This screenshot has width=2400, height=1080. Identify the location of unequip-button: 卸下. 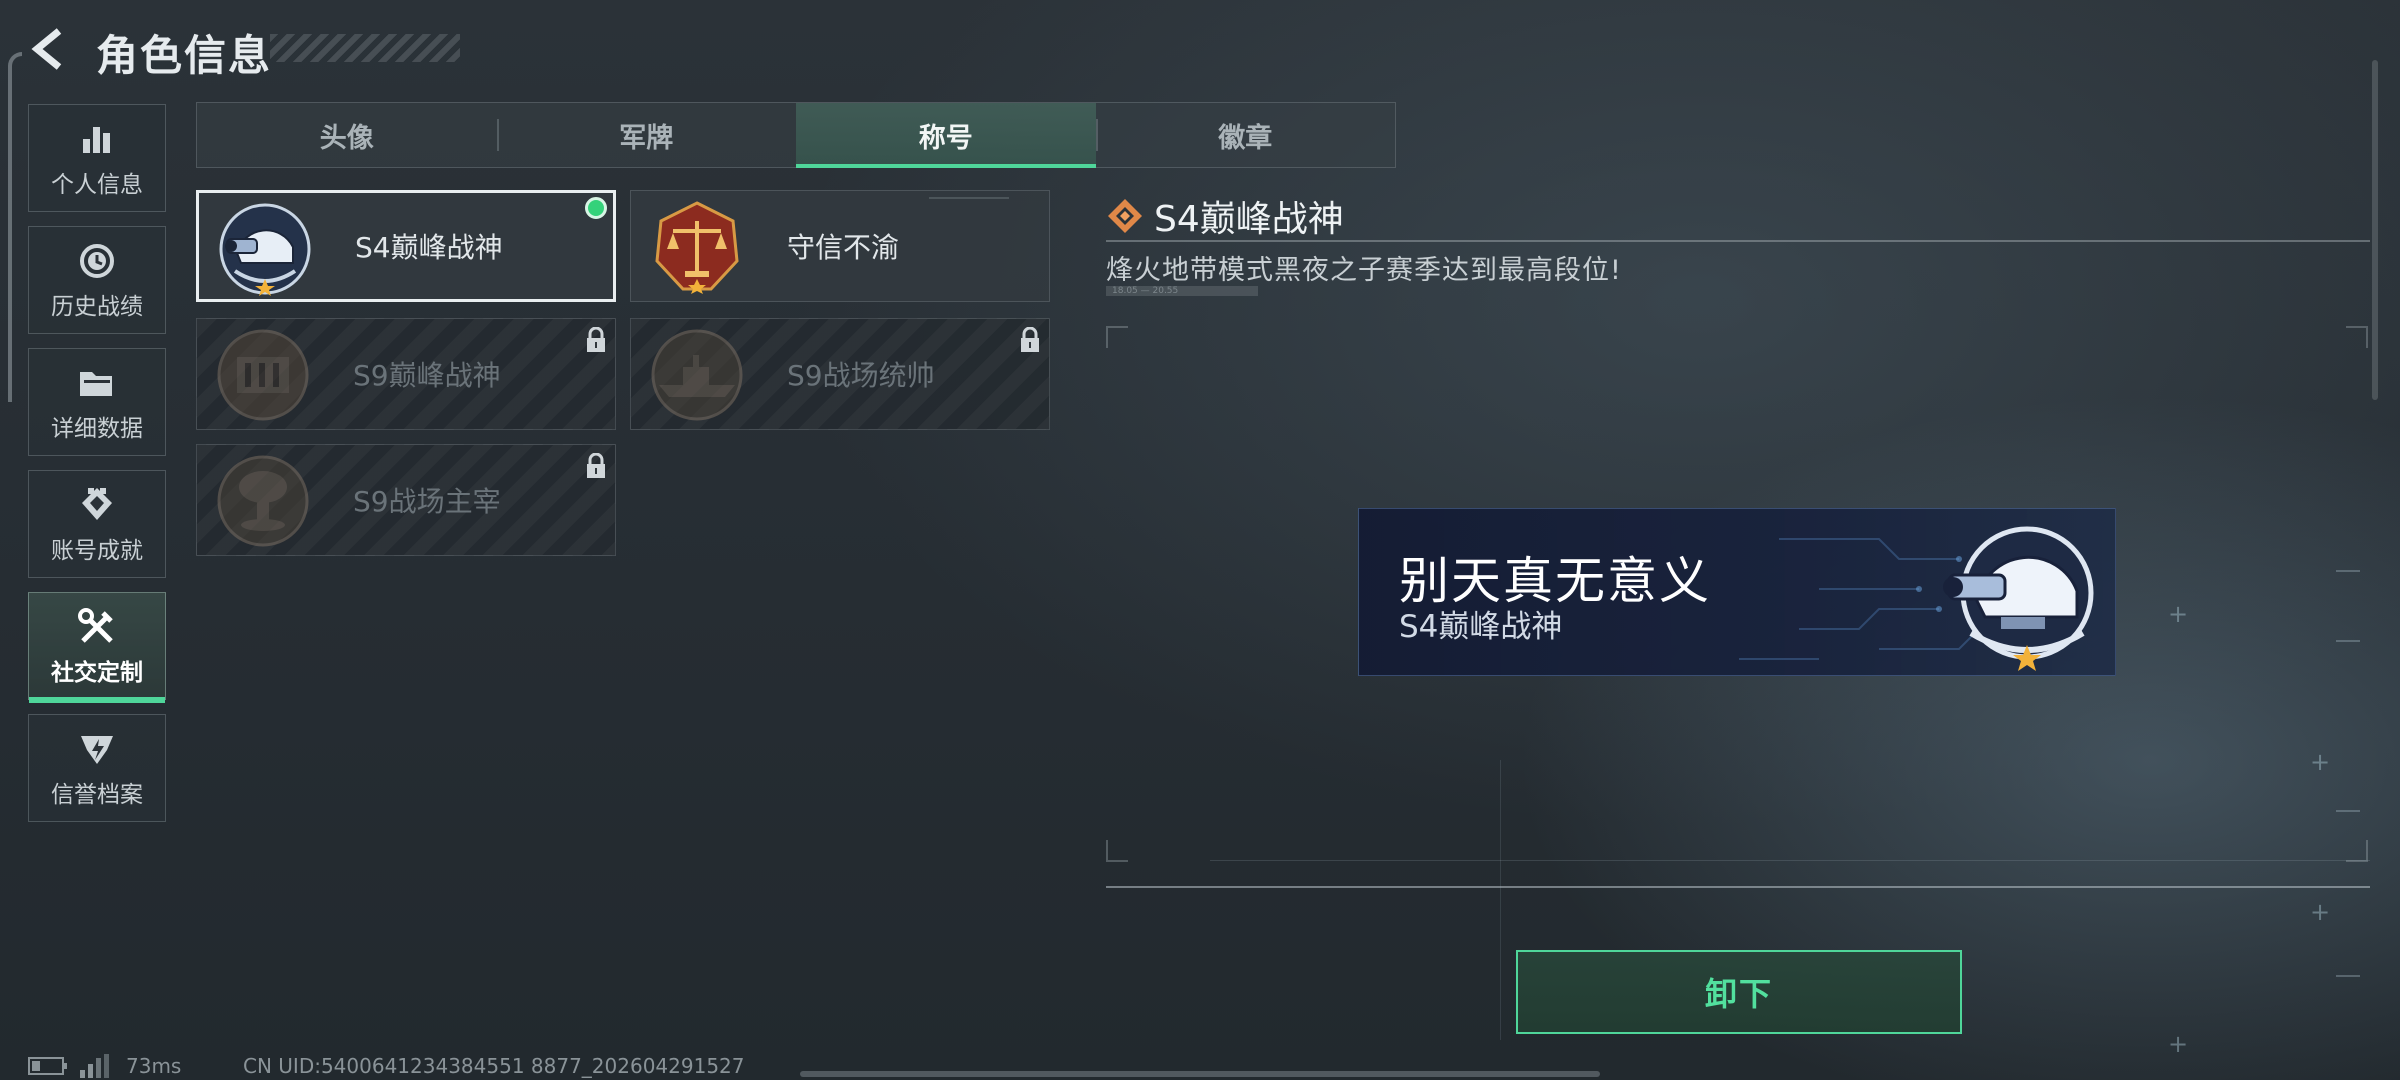
(1739, 992).